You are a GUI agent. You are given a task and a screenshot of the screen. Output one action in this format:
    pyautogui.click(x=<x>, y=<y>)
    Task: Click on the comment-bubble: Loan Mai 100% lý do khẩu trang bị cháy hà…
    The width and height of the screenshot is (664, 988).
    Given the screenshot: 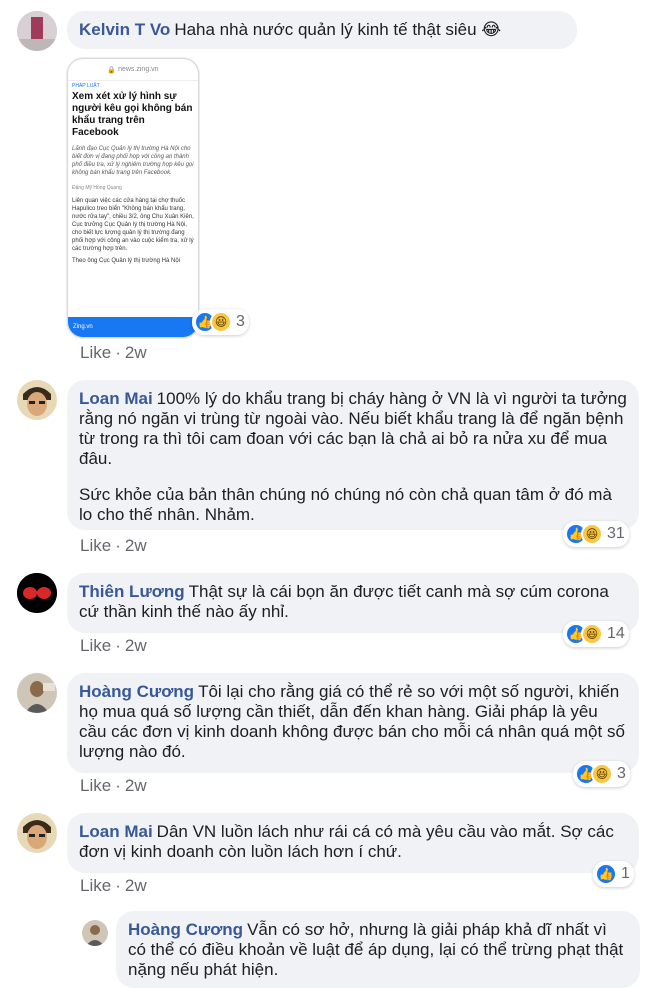 What is the action you would take?
    pyautogui.click(x=353, y=455)
    